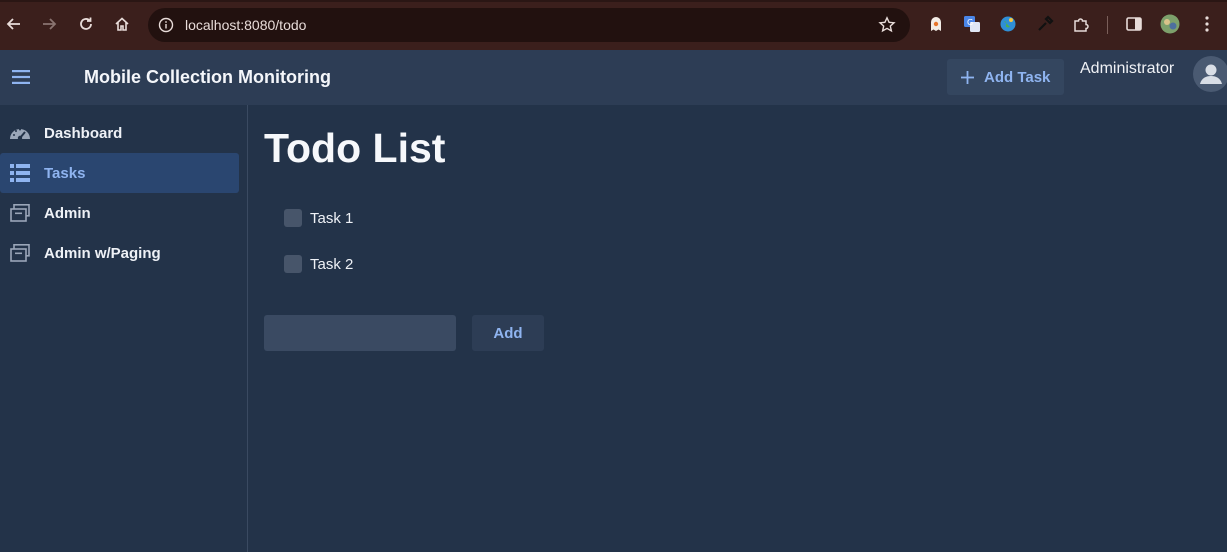 The height and width of the screenshot is (552, 1227). Describe the element at coordinates (21, 79) in the screenshot. I see `hamburger-menu-icon` at that location.